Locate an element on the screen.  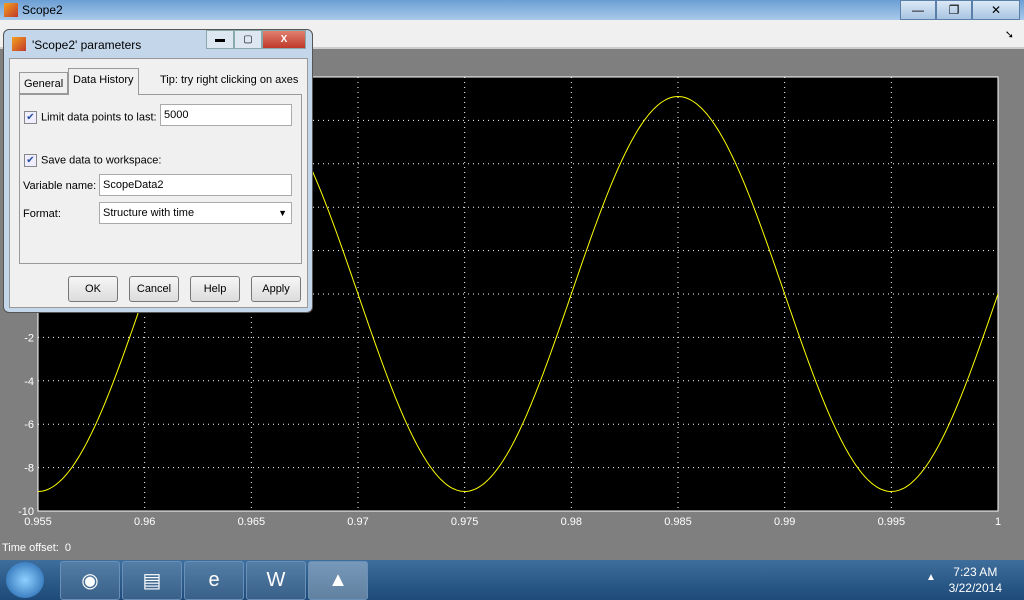
limit-input: 5000 is located at coordinates (226, 115).